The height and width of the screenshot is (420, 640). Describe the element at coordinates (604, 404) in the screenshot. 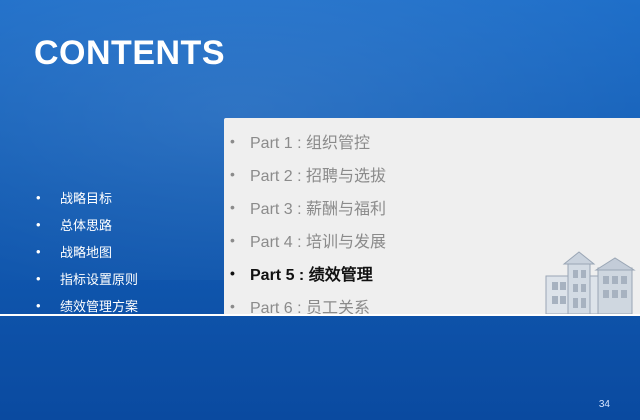

I see `page-number: 34` at that location.